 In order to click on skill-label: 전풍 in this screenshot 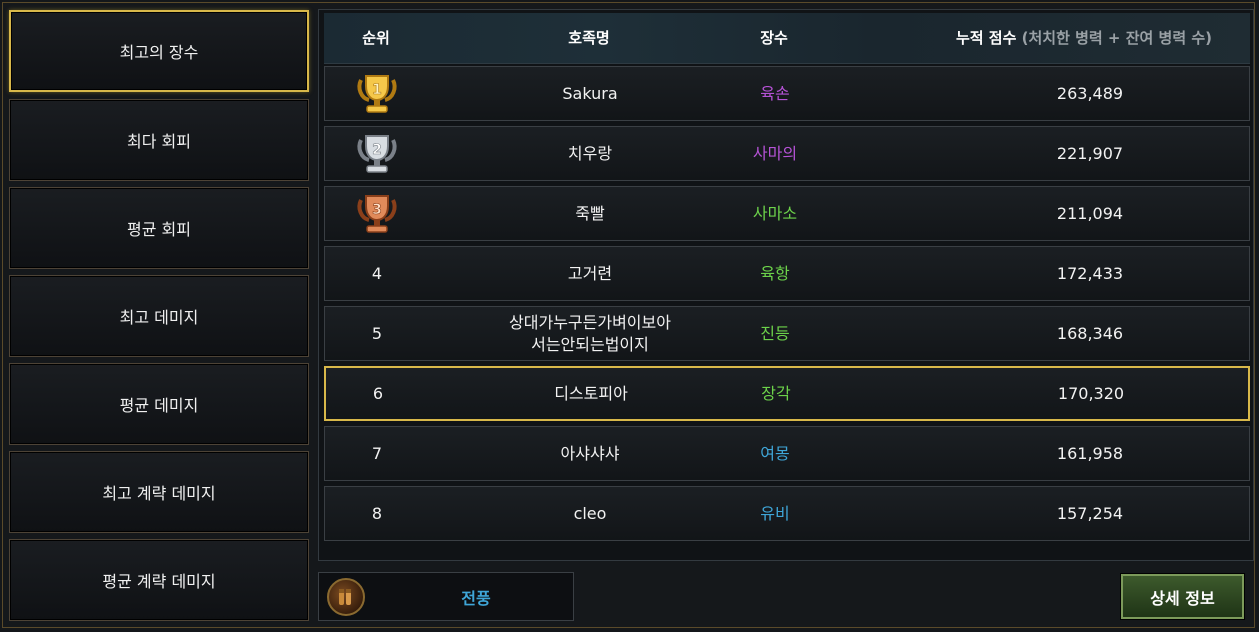, I will do `click(476, 598)`.